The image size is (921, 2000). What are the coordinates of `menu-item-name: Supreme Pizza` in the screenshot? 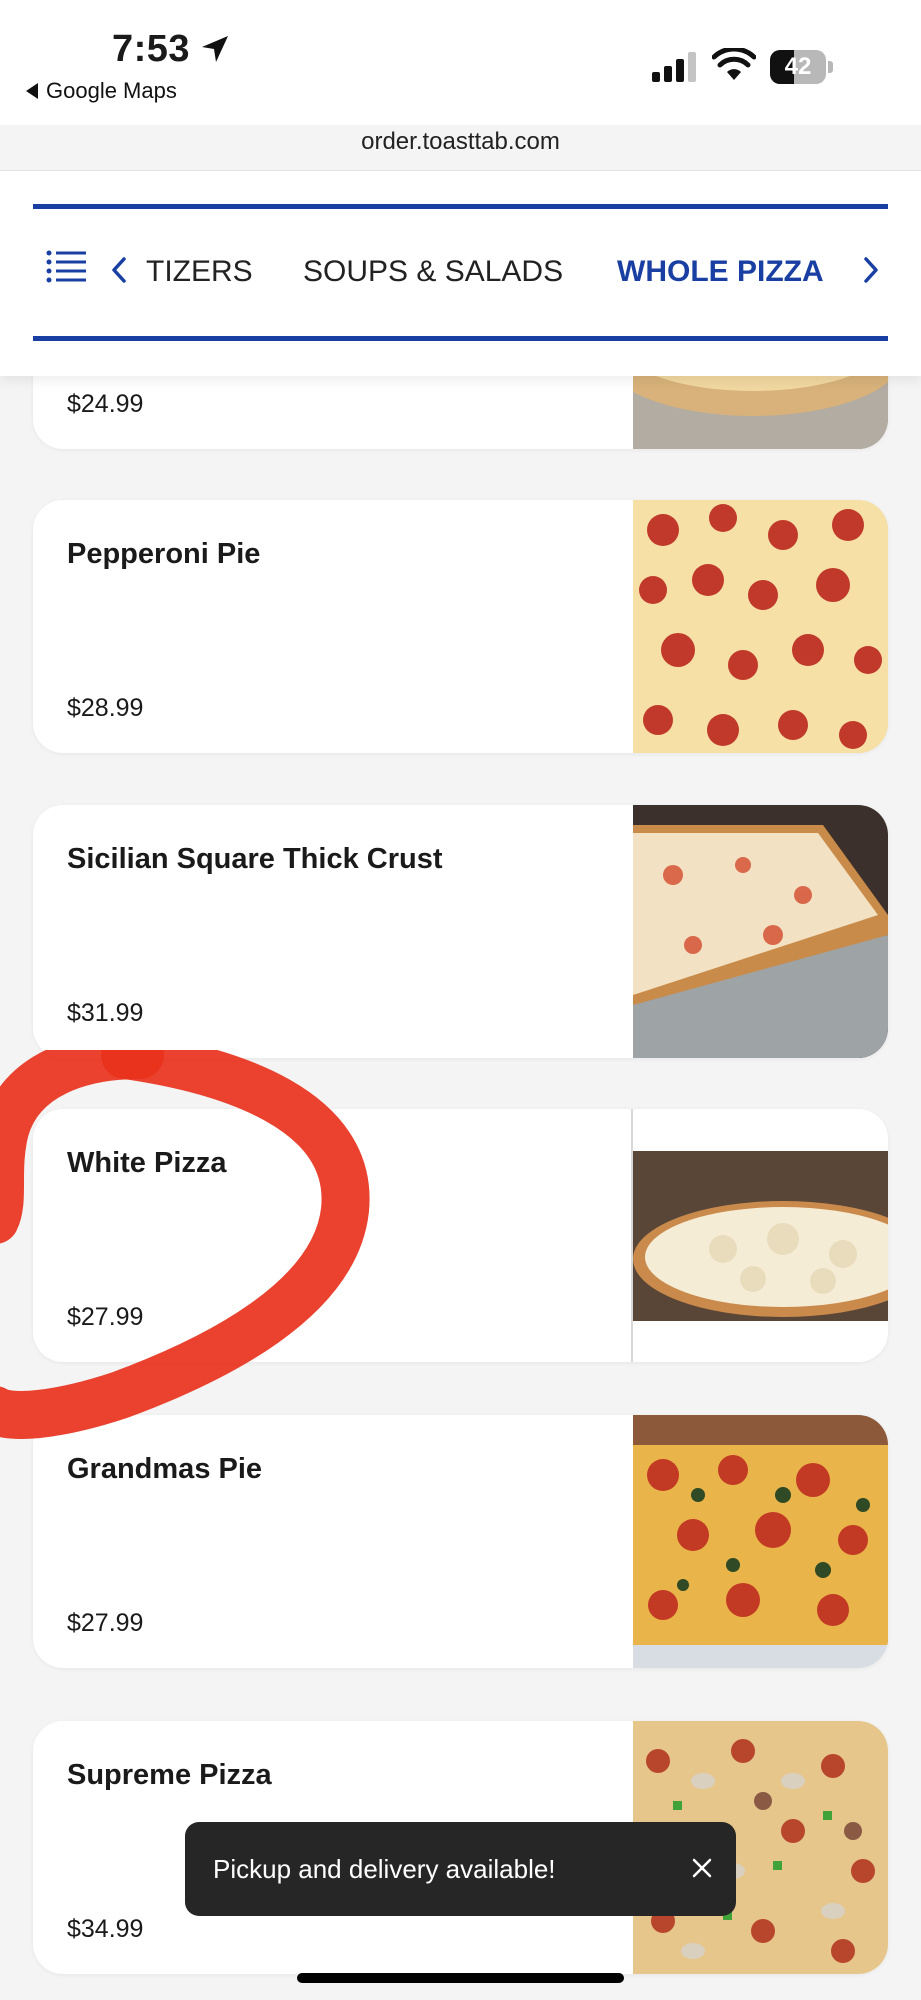 It's located at (169, 1775).